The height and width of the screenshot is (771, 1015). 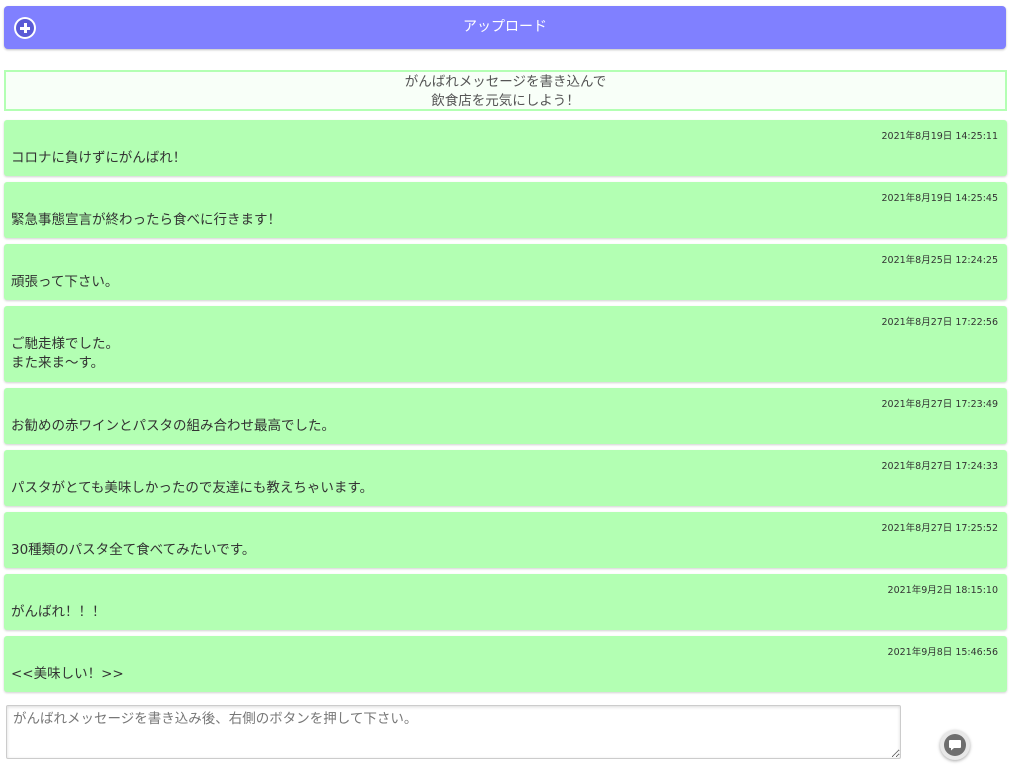 I want to click on message-text: 頑張って下さい。, so click(x=65, y=282).